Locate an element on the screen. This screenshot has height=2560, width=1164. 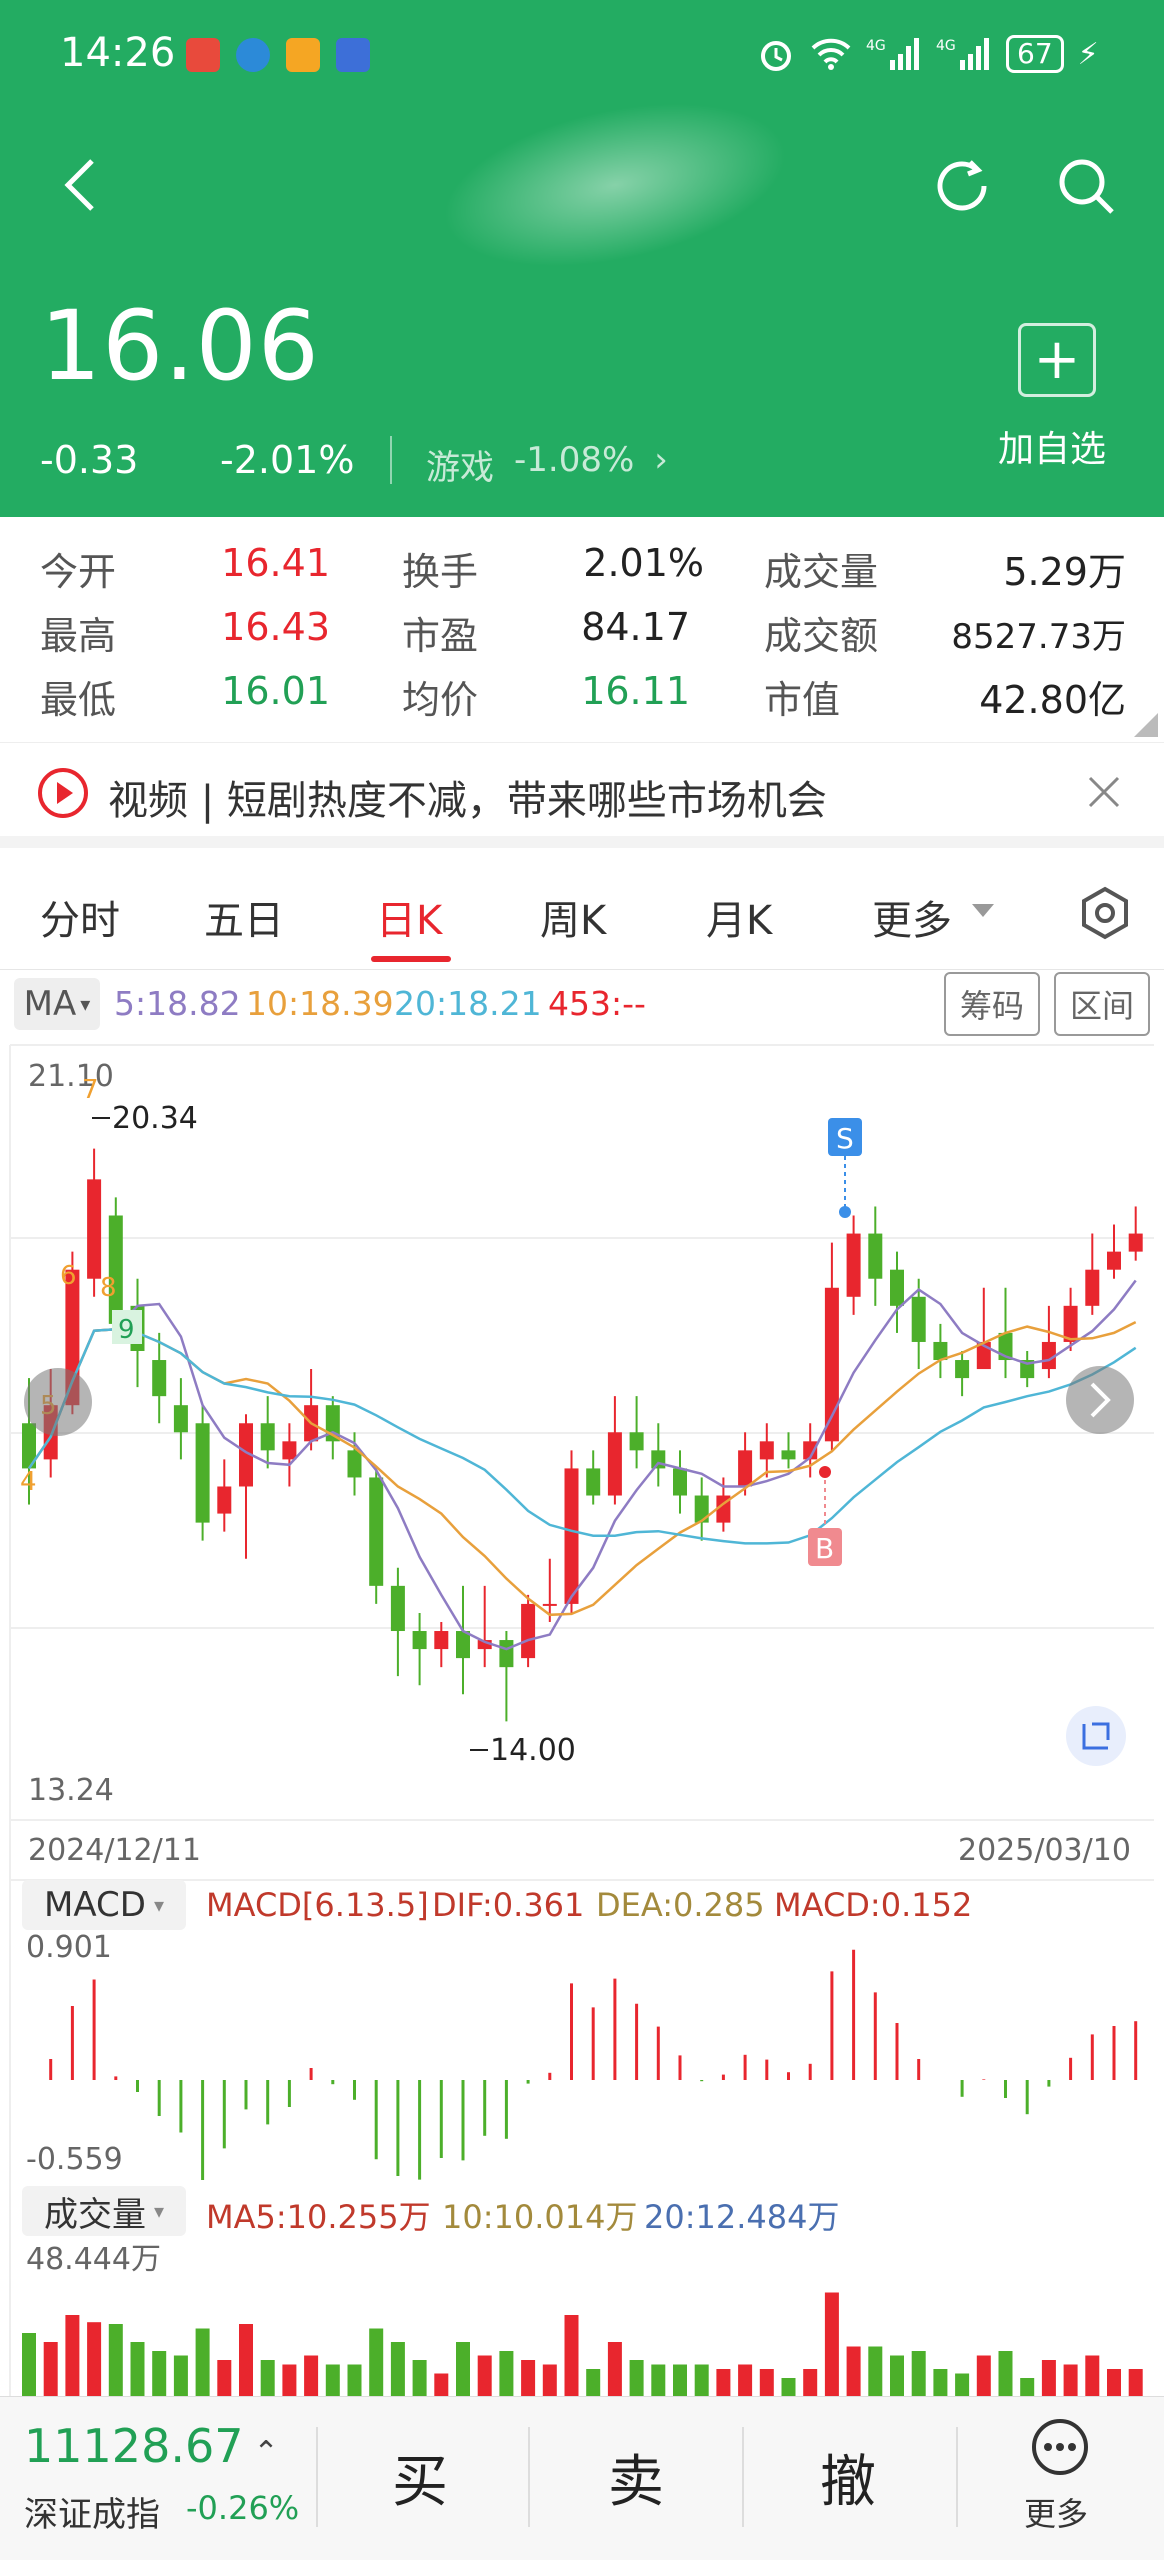
chevron-up-icon: ⌃ is located at coordinates (266, 2452).